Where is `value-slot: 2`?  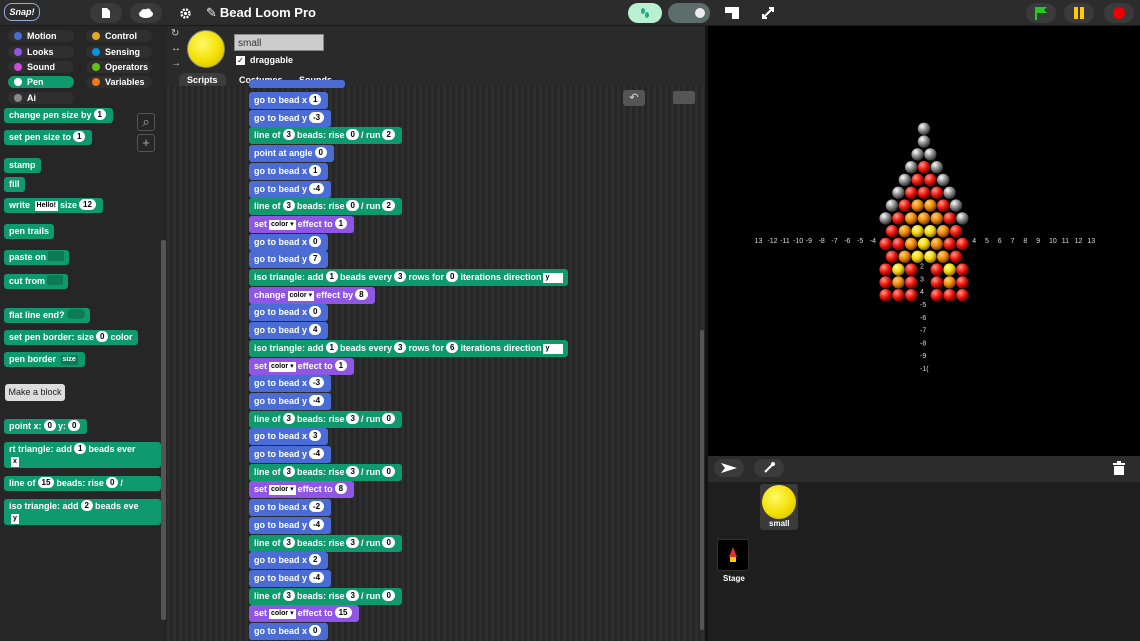 value-slot: 2 is located at coordinates (86, 505).